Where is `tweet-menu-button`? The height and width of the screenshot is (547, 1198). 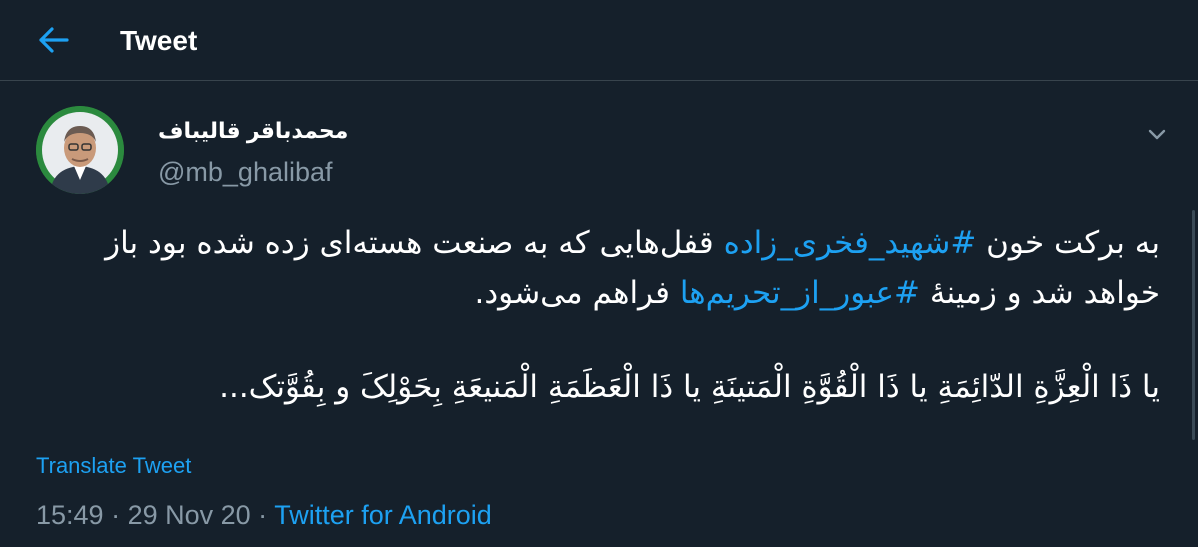
tweet-menu-button is located at coordinates (1157, 135).